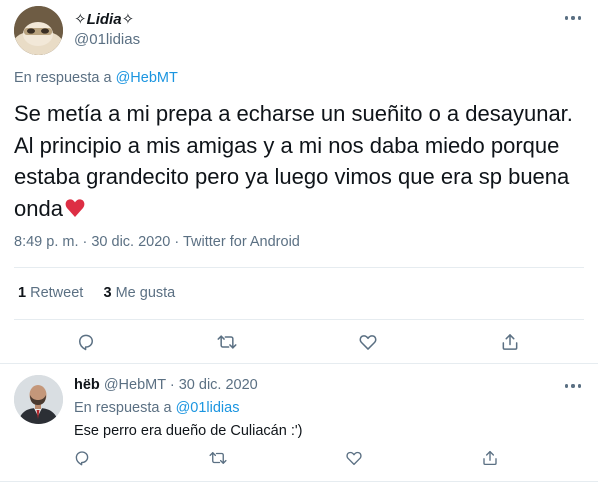 Image resolution: width=598 pixels, height=484 pixels. Describe the element at coordinates (57, 293) in the screenshot. I see `retweets-label: Retweet` at that location.